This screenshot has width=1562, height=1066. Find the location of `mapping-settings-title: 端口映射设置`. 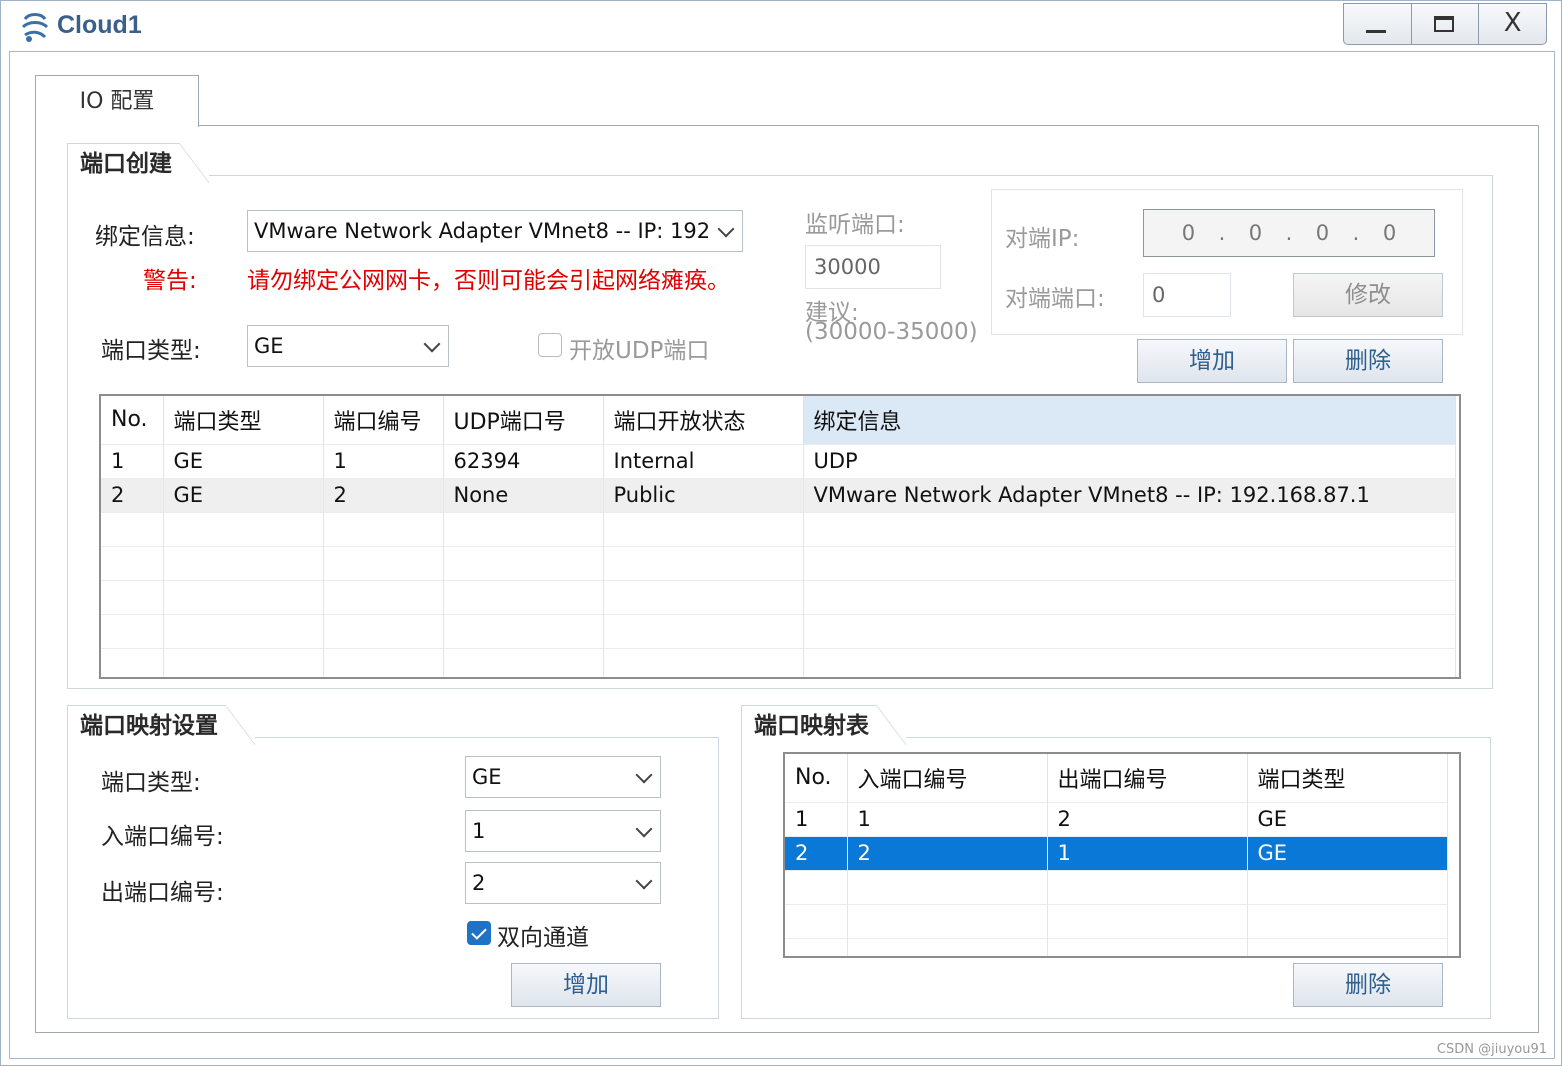

mapping-settings-title: 端口映射设置 is located at coordinates (161, 725).